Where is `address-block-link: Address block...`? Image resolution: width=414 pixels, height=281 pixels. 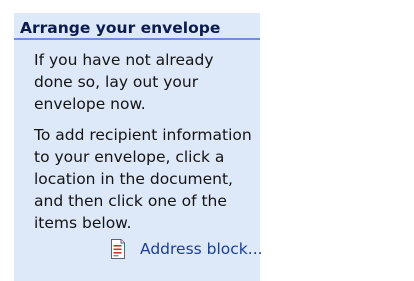
address-block-link: Address block... is located at coordinates (186, 249).